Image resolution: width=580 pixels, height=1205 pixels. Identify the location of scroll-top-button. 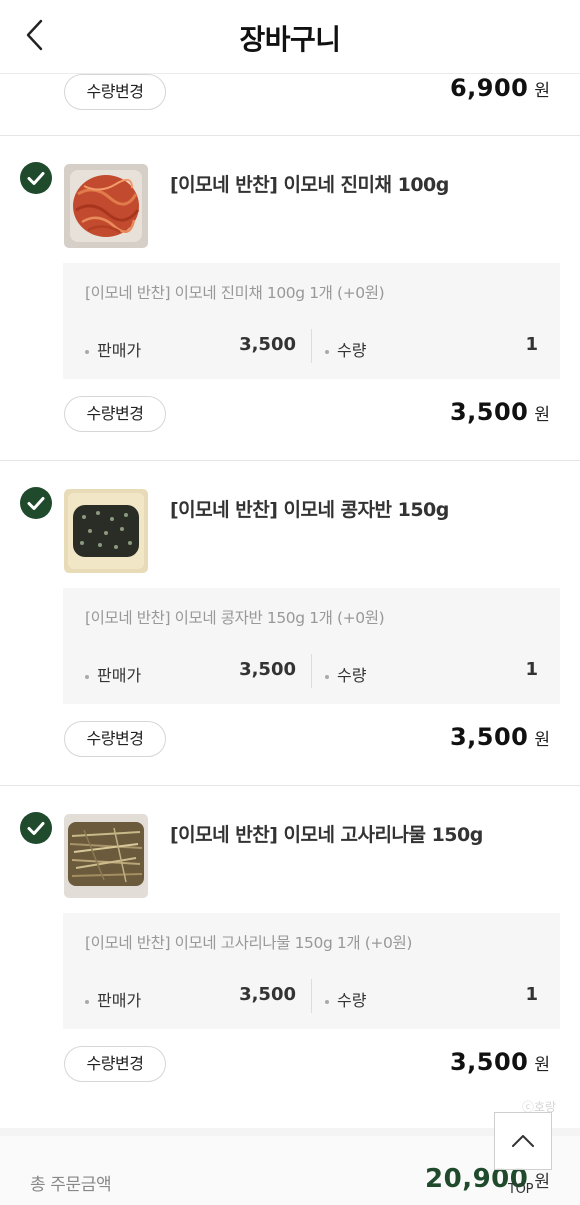
(523, 1141).